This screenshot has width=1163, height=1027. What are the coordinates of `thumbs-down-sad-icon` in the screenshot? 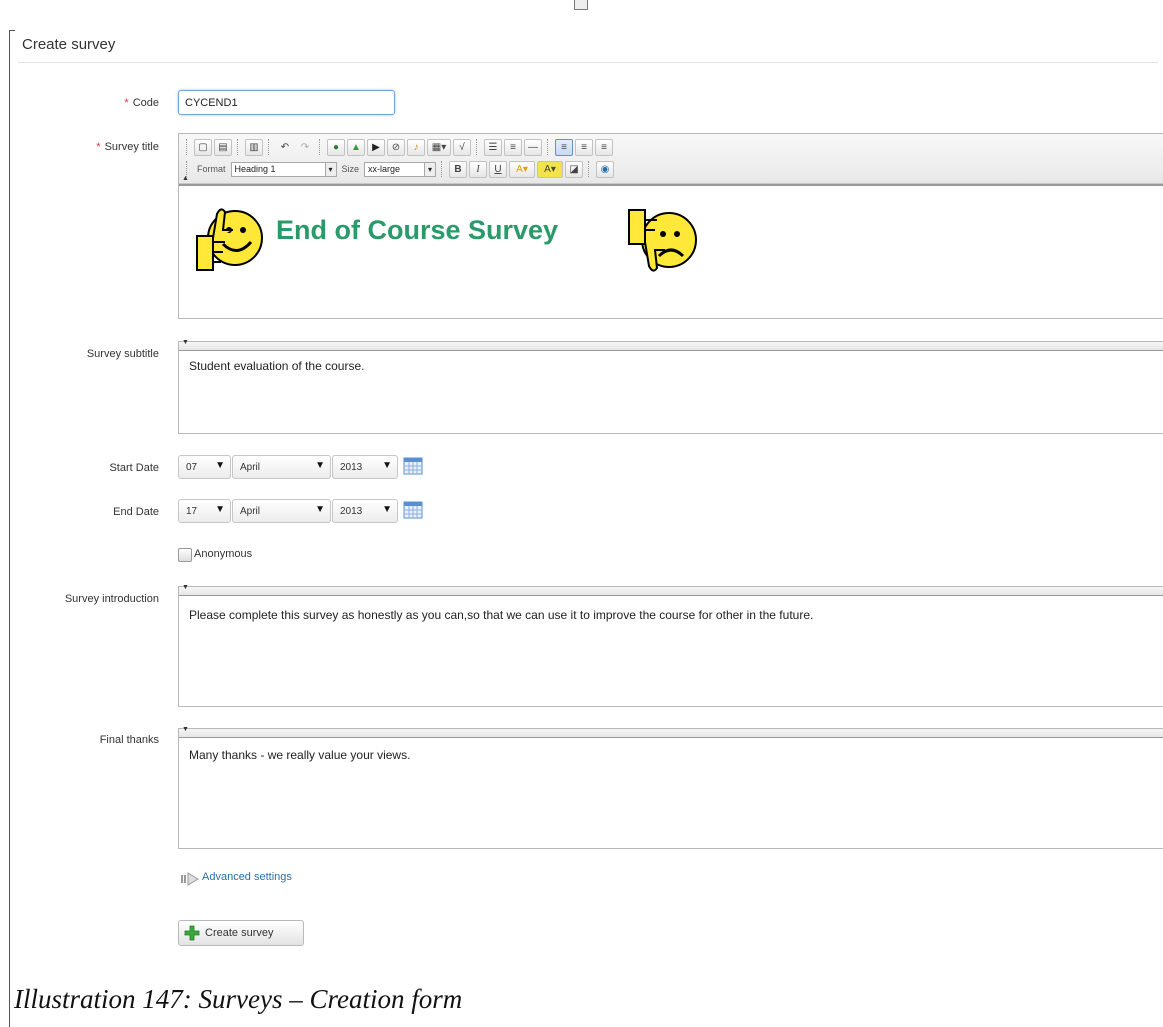 It's located at (662, 240).